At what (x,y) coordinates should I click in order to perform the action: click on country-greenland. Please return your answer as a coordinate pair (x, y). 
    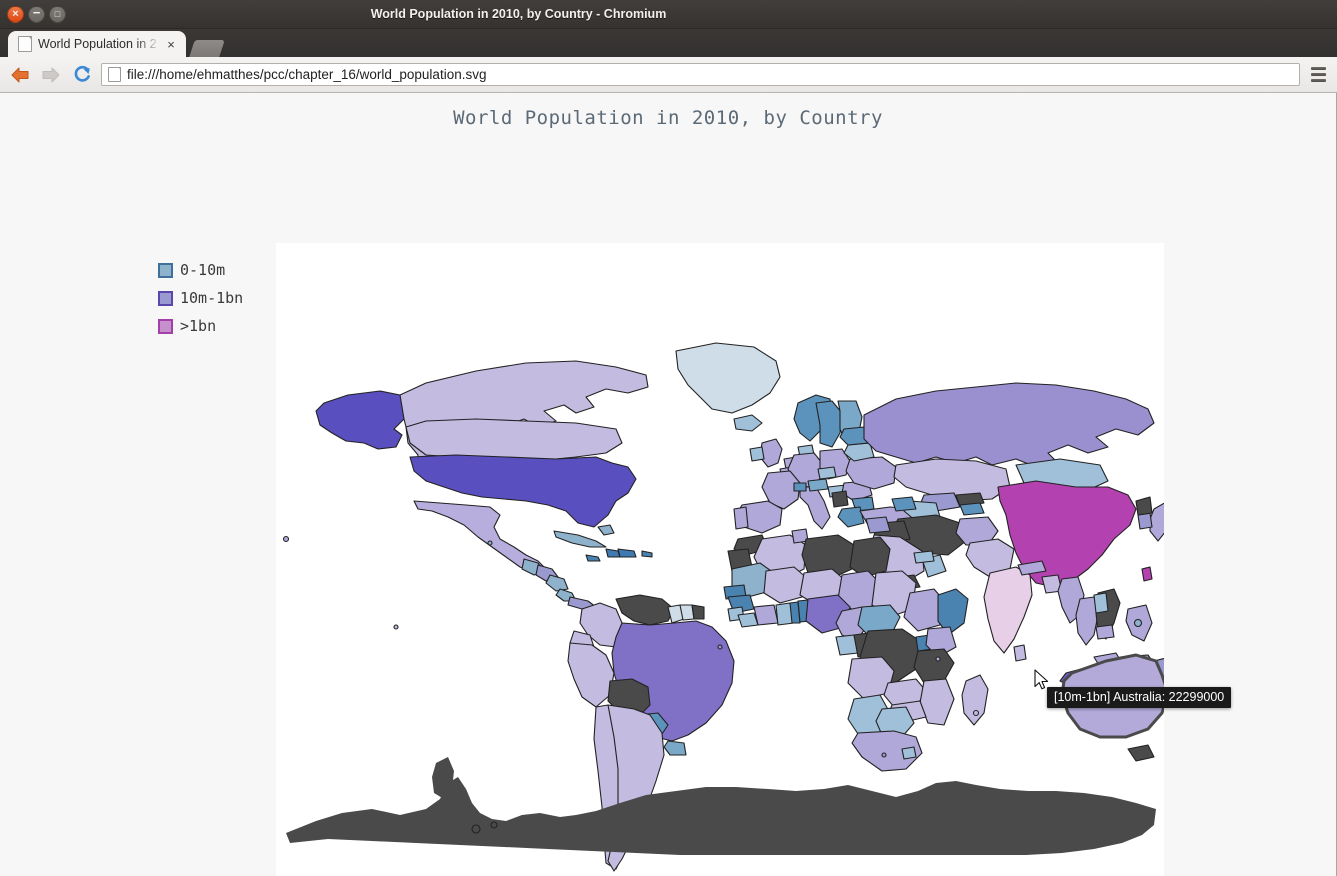
    Looking at the image, I should click on (728, 378).